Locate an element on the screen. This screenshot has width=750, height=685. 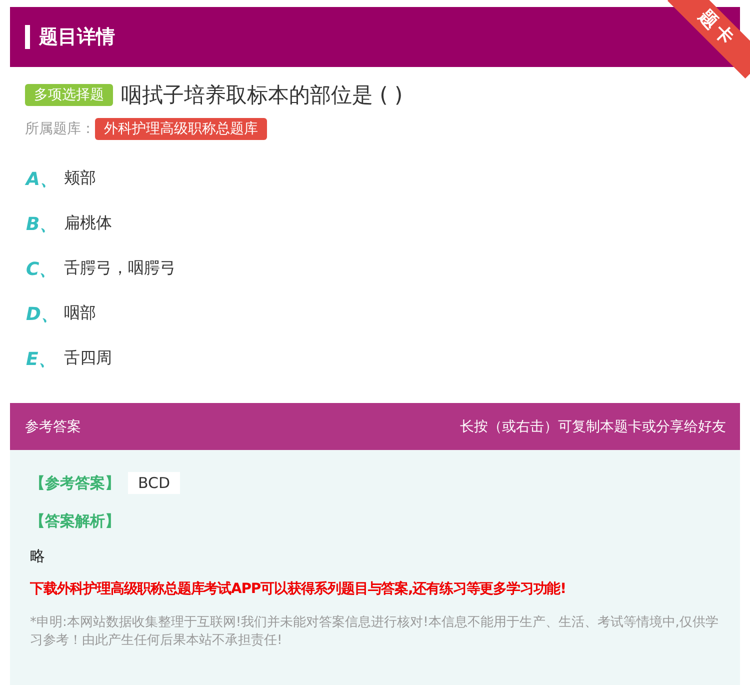
option-letter: E、 is located at coordinates (42, 359).